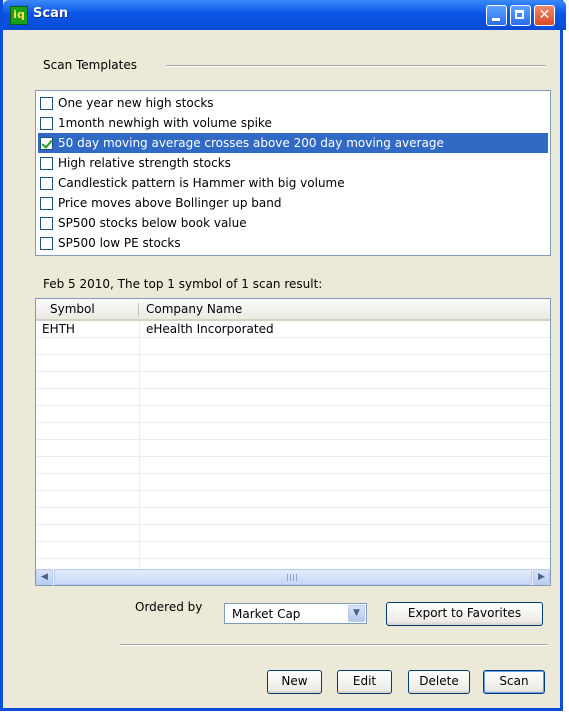 This screenshot has height=715, width=569. What do you see at coordinates (293, 243) in the screenshot?
I see `template-item: SP500 low PE stocks` at bounding box center [293, 243].